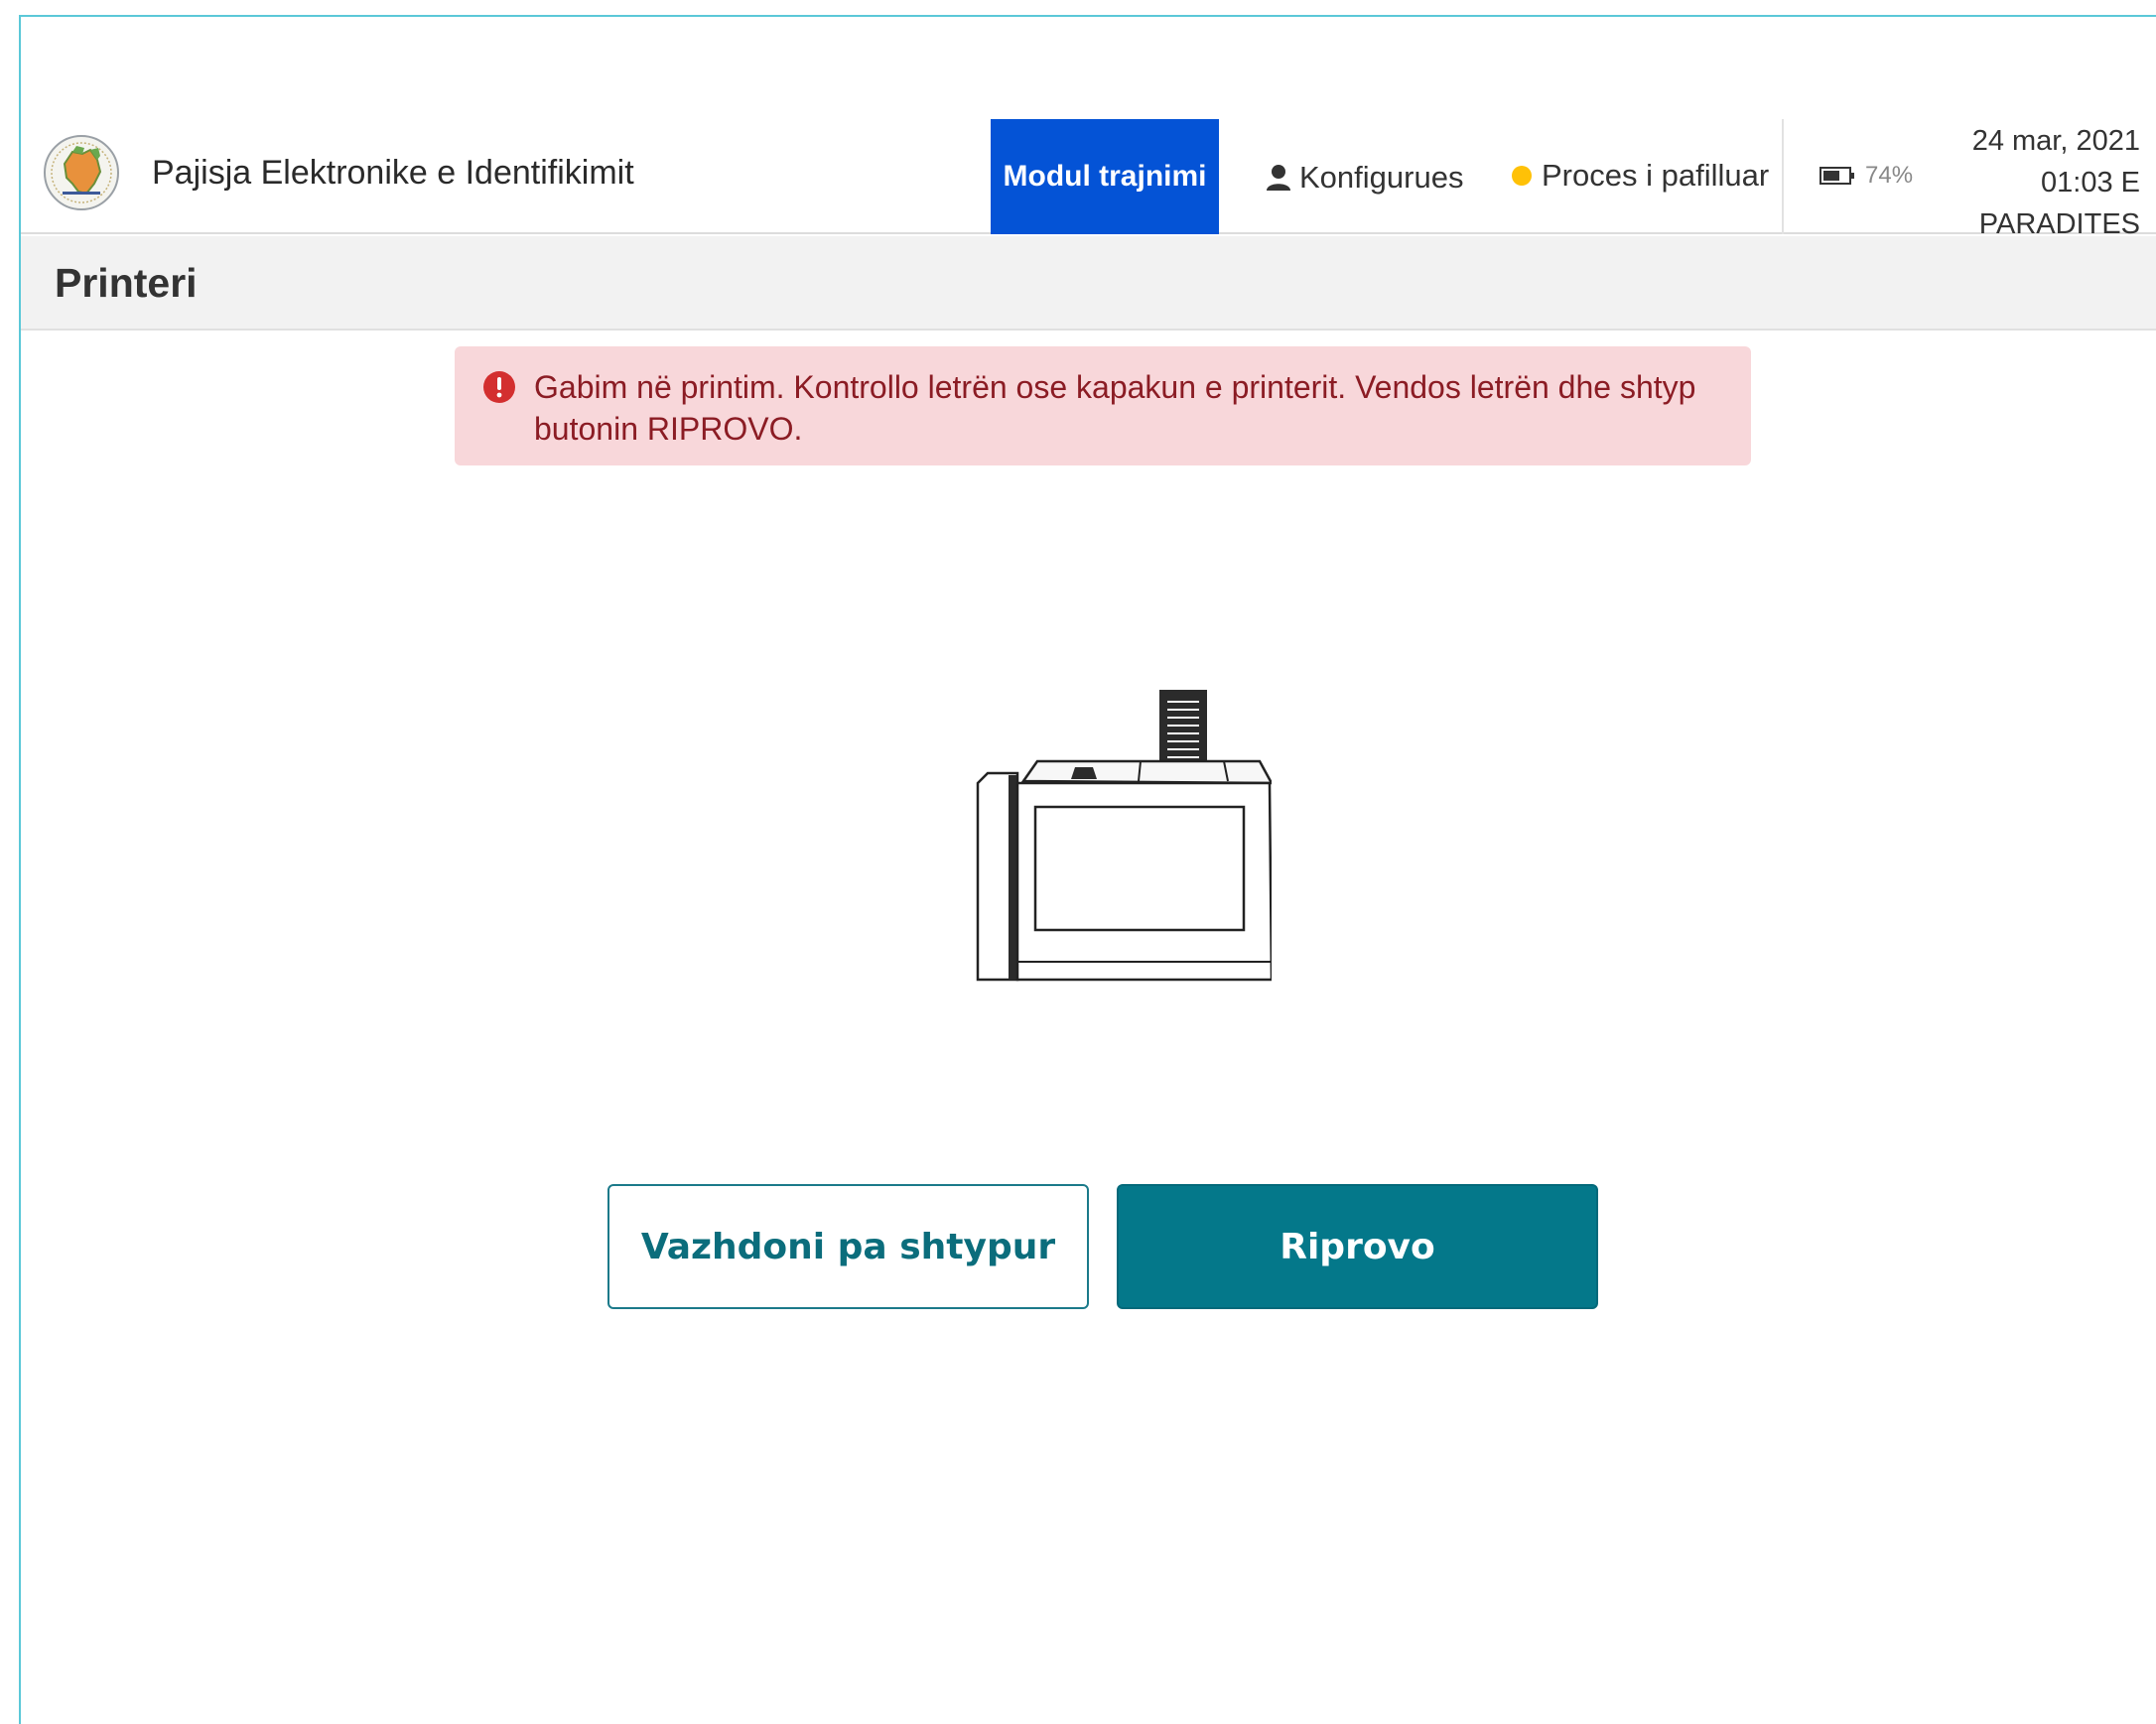 Image resolution: width=2156 pixels, height=1724 pixels. Describe the element at coordinates (1088, 283) in the screenshot. I see `page-header: Printeri` at that location.